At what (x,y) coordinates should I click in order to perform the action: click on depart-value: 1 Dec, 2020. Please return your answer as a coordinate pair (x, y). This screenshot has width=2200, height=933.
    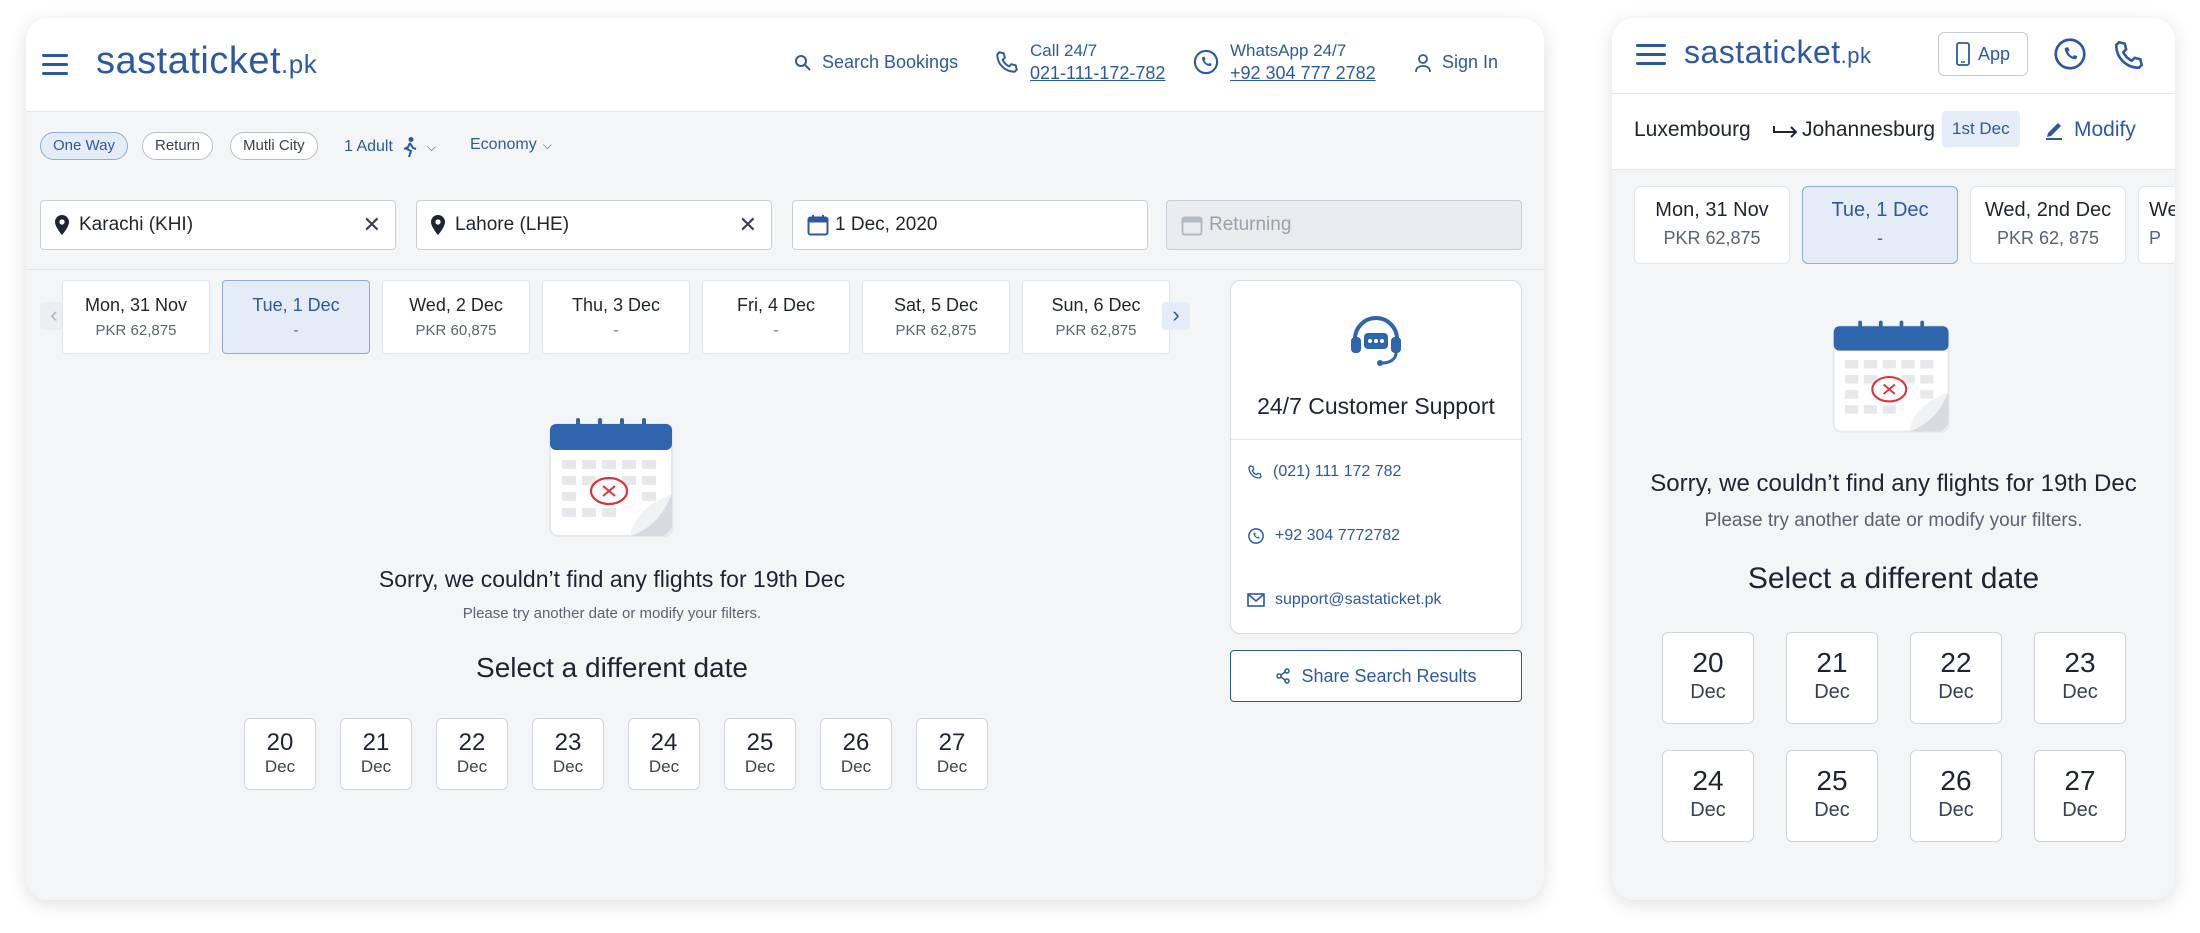
    Looking at the image, I should click on (886, 224).